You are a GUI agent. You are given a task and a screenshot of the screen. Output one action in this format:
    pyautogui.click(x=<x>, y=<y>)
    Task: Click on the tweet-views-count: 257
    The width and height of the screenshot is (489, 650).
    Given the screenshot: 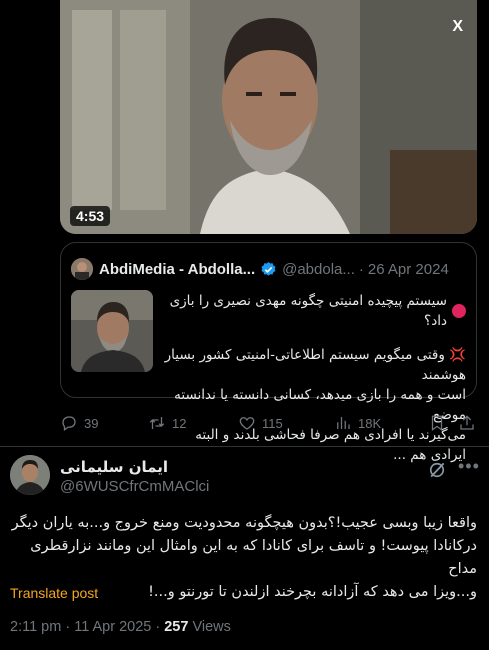 What is the action you would take?
    pyautogui.click(x=176, y=627)
    